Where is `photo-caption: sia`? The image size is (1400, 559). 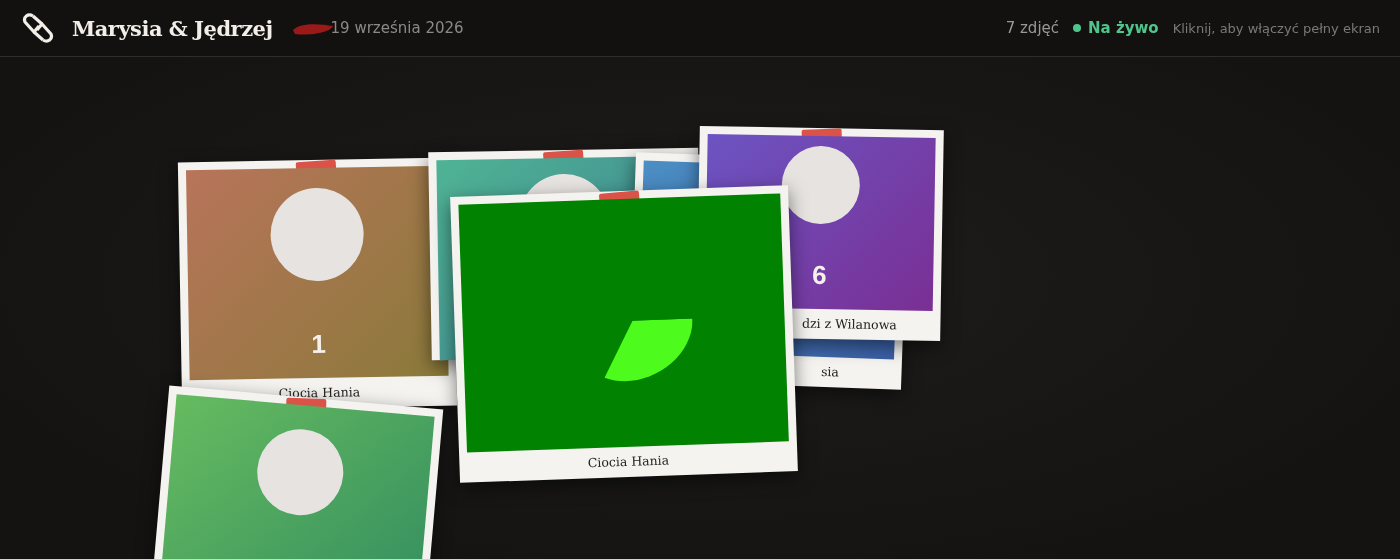 photo-caption: sia is located at coordinates (830, 371).